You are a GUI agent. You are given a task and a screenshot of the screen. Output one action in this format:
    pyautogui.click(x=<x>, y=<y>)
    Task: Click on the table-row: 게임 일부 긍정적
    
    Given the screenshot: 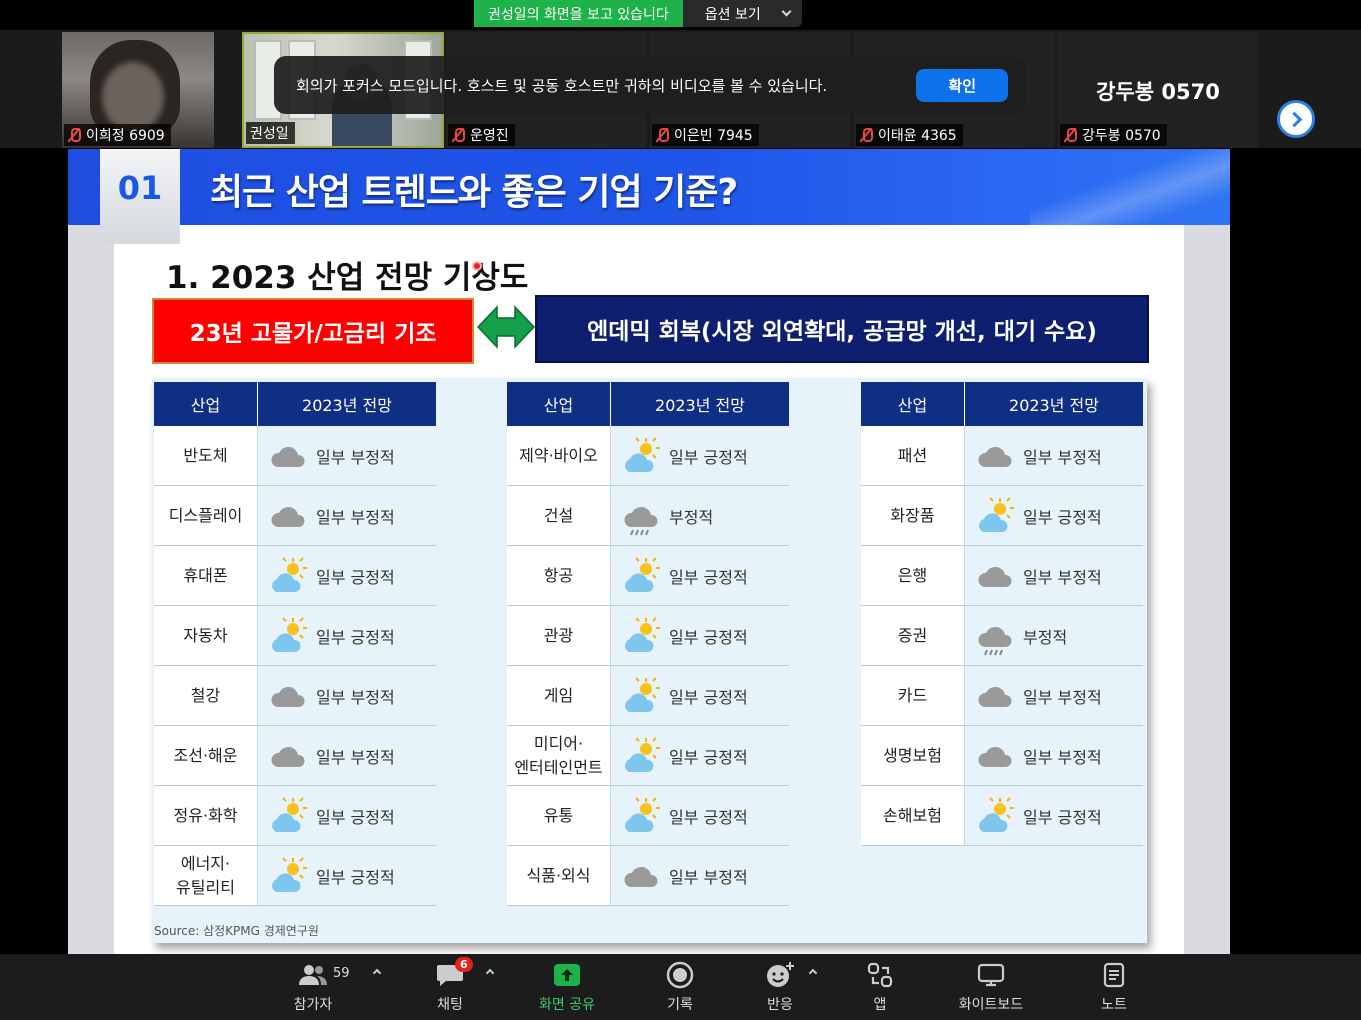 What is the action you would take?
    pyautogui.click(x=648, y=696)
    